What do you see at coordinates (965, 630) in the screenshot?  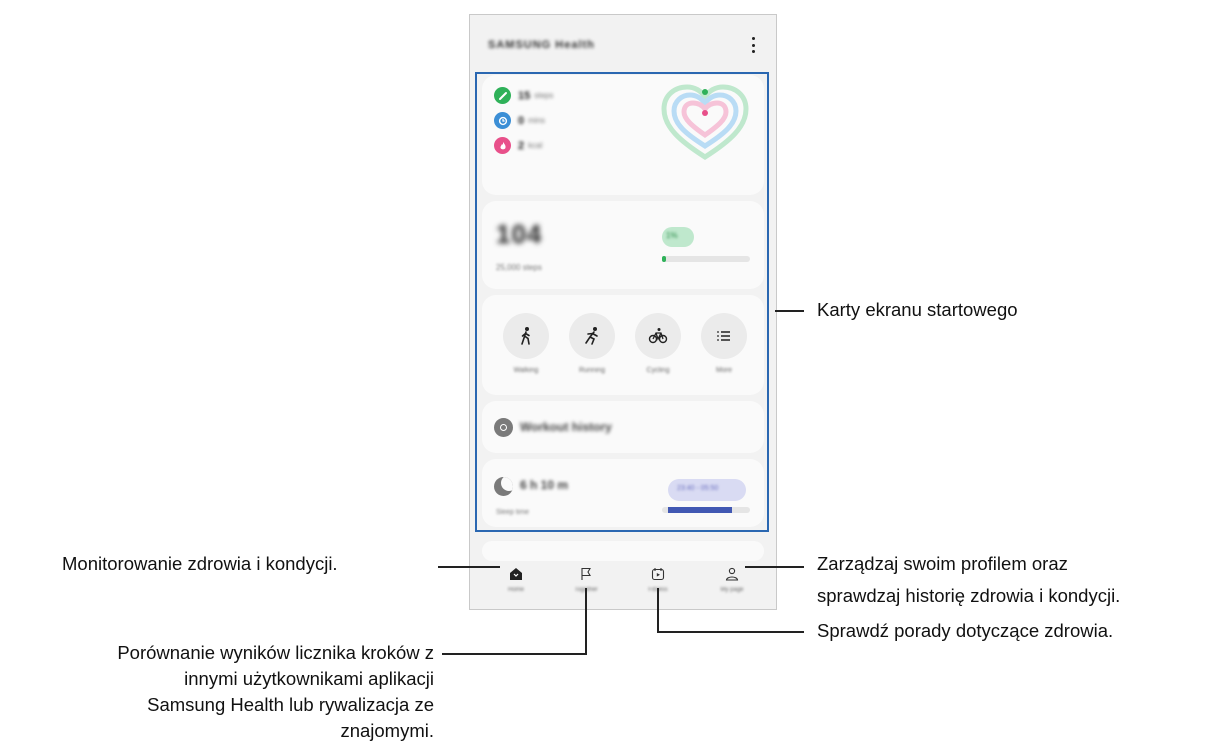 I see `callout-fitness: Sprawdź porady dotyczące zdrowia.` at bounding box center [965, 630].